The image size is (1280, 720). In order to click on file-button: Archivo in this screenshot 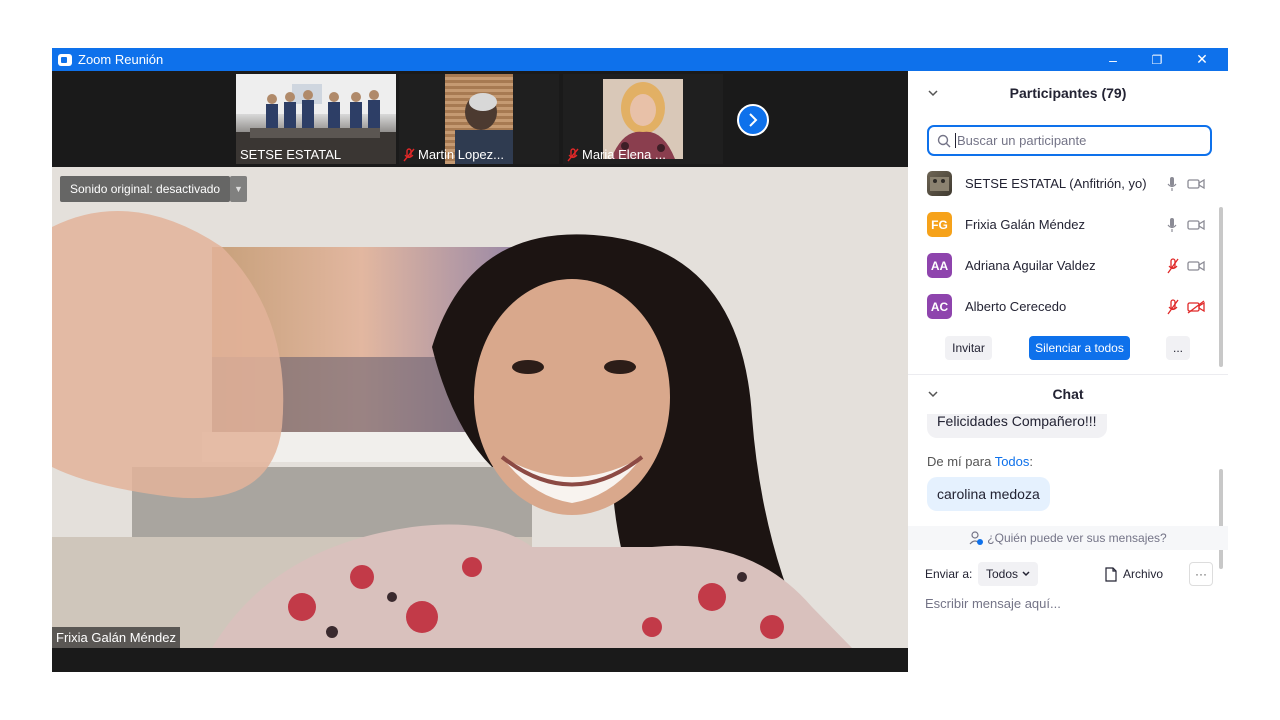, I will do `click(1134, 574)`.